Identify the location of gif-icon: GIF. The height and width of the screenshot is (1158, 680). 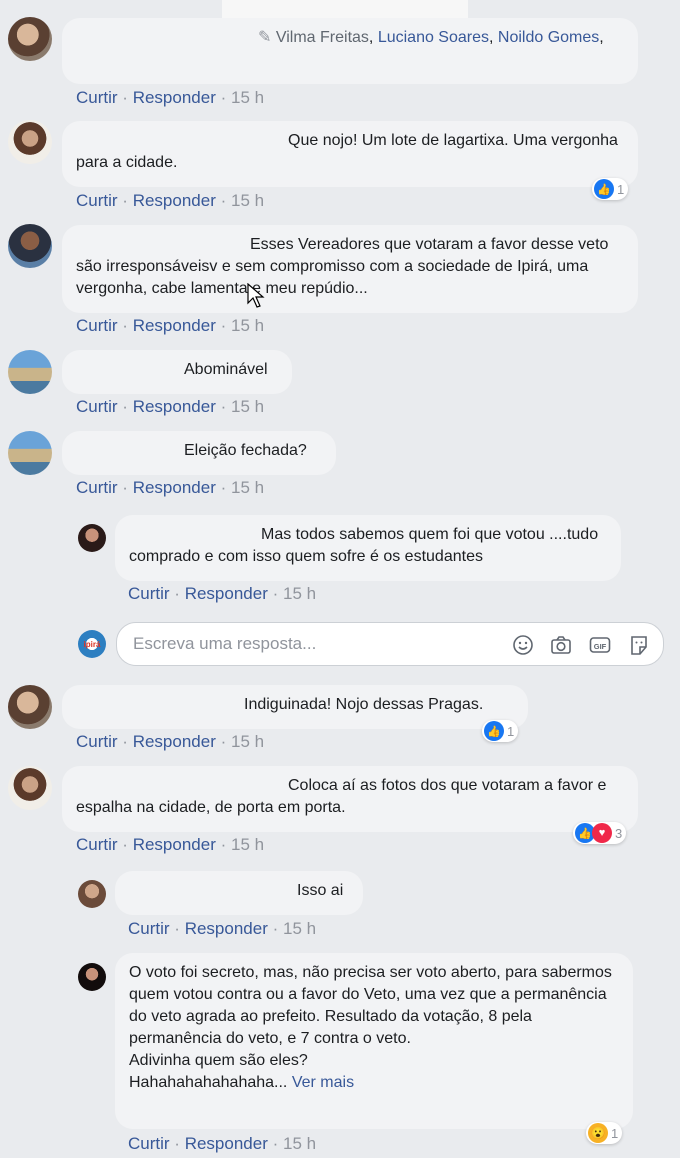
(600, 645).